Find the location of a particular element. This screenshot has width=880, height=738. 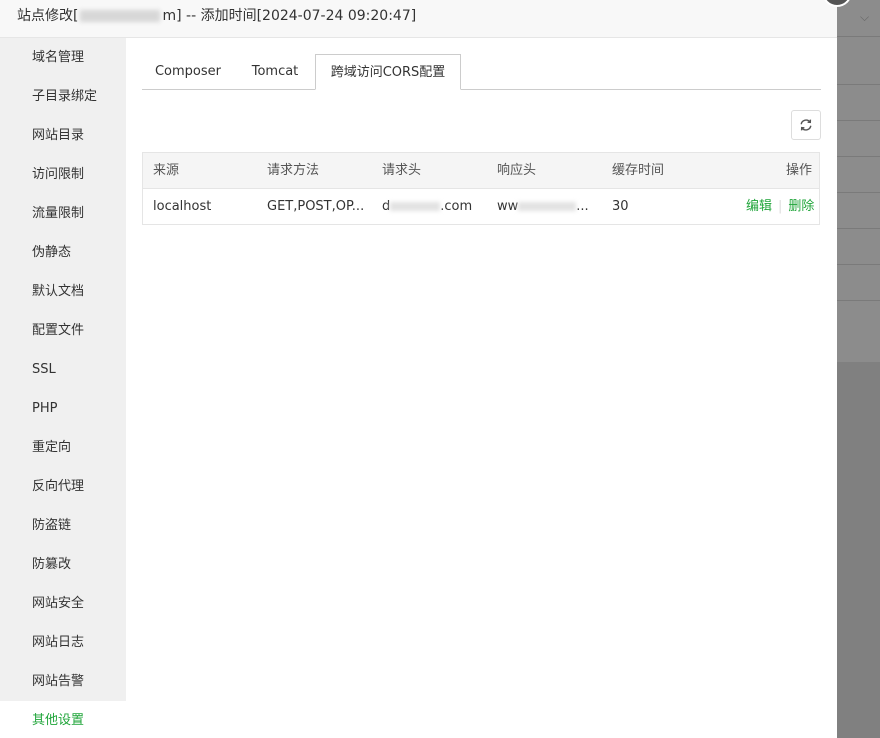

cell-request-headers-suffix: .com is located at coordinates (456, 206).